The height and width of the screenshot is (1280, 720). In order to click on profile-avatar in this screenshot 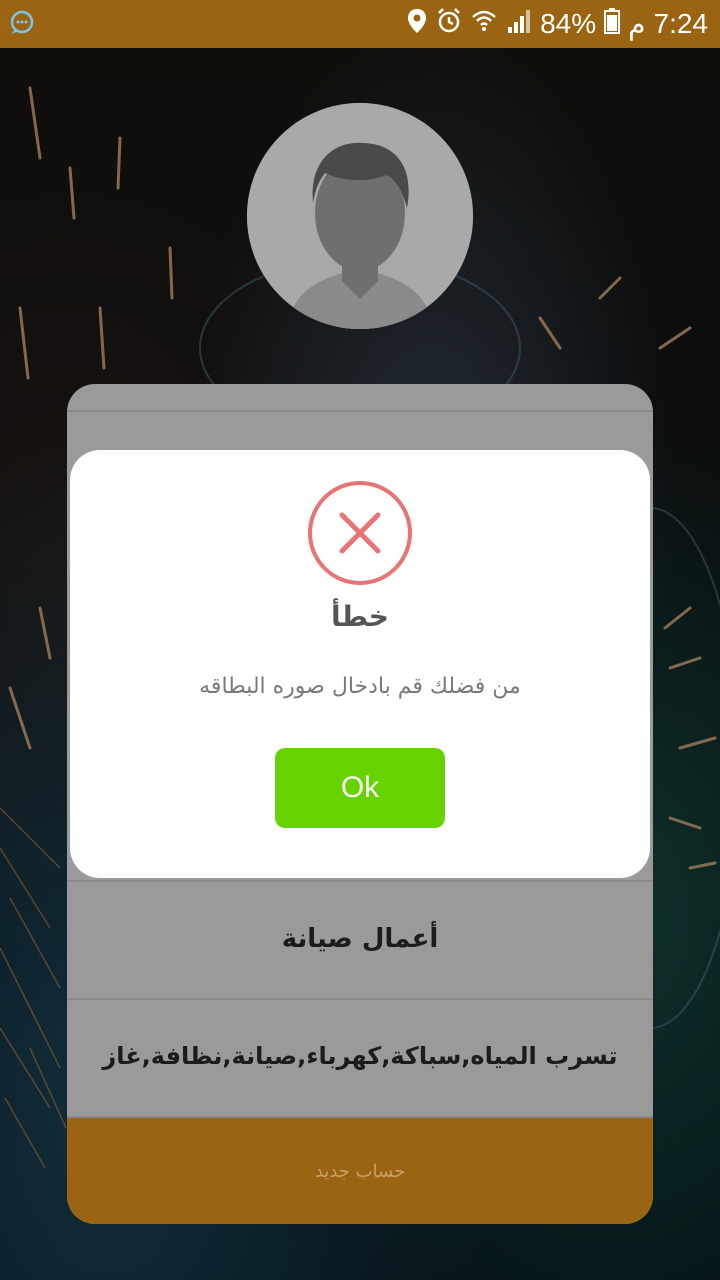, I will do `click(360, 216)`.